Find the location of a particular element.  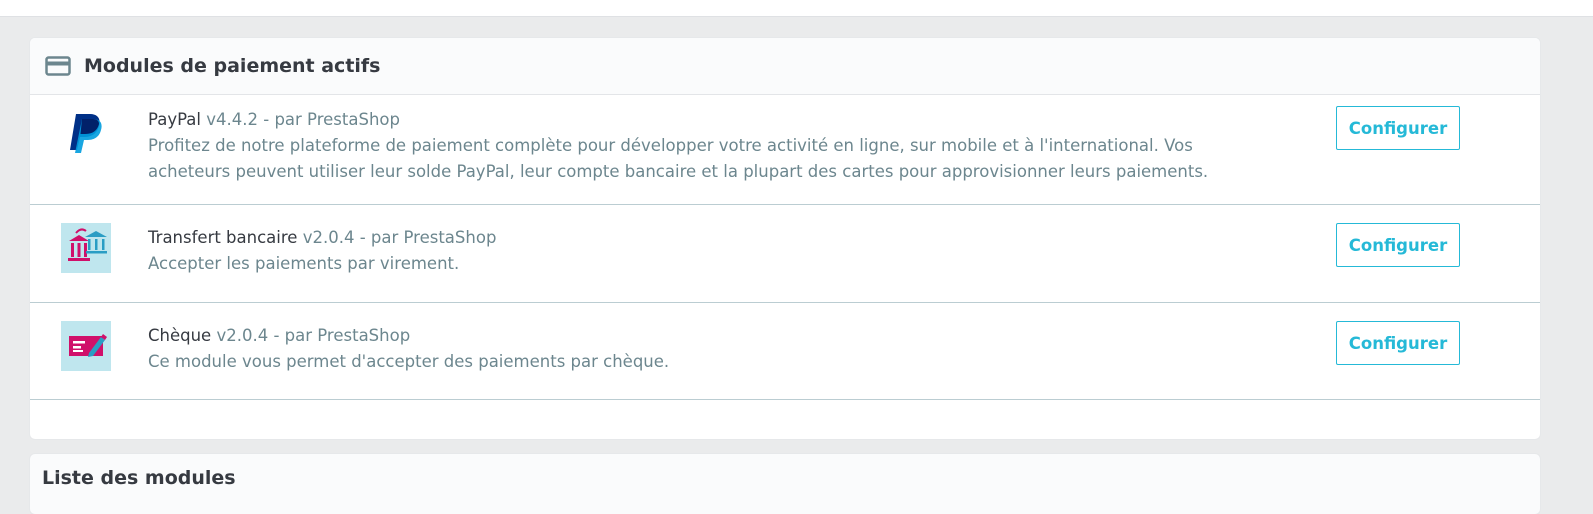

module-version: v4.4.2 - par PrestaShop is located at coordinates (303, 119).